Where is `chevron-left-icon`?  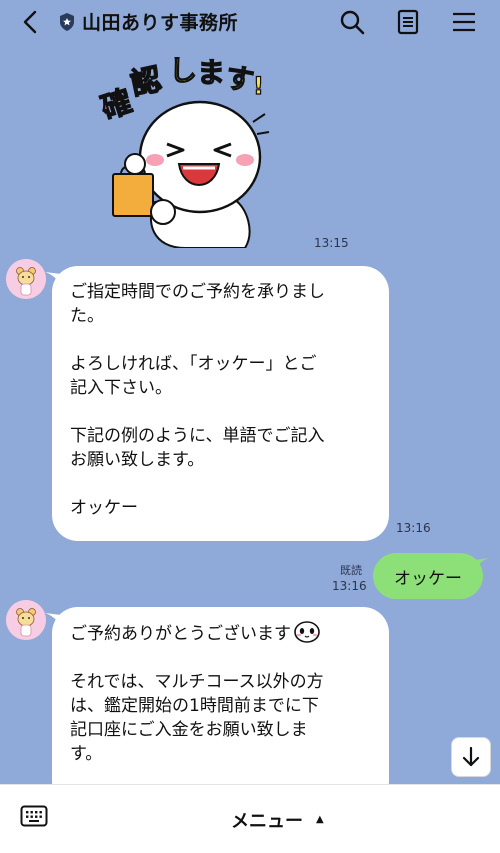 chevron-left-icon is located at coordinates (30, 22).